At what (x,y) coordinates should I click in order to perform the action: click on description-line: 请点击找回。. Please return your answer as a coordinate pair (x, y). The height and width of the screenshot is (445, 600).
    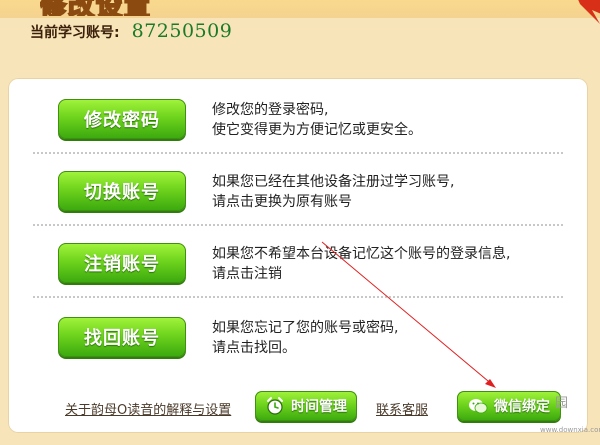
    Looking at the image, I should click on (254, 348).